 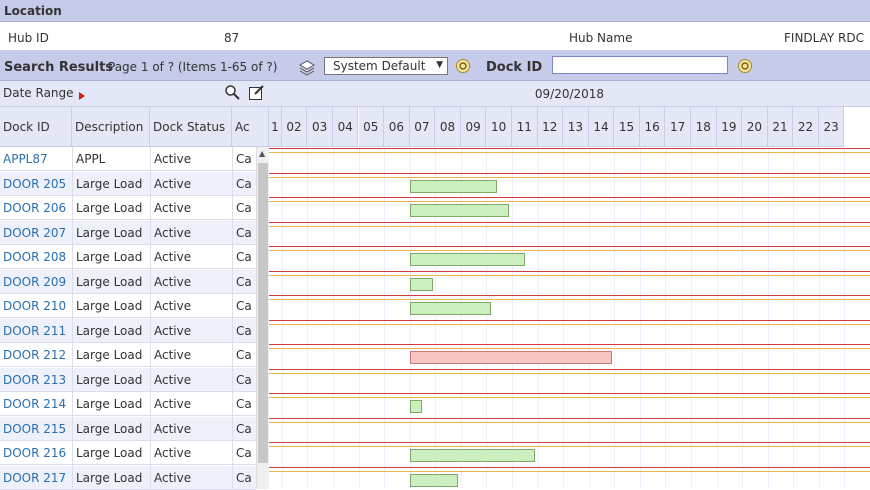 I want to click on search-zoom-icon, so click(x=232, y=94).